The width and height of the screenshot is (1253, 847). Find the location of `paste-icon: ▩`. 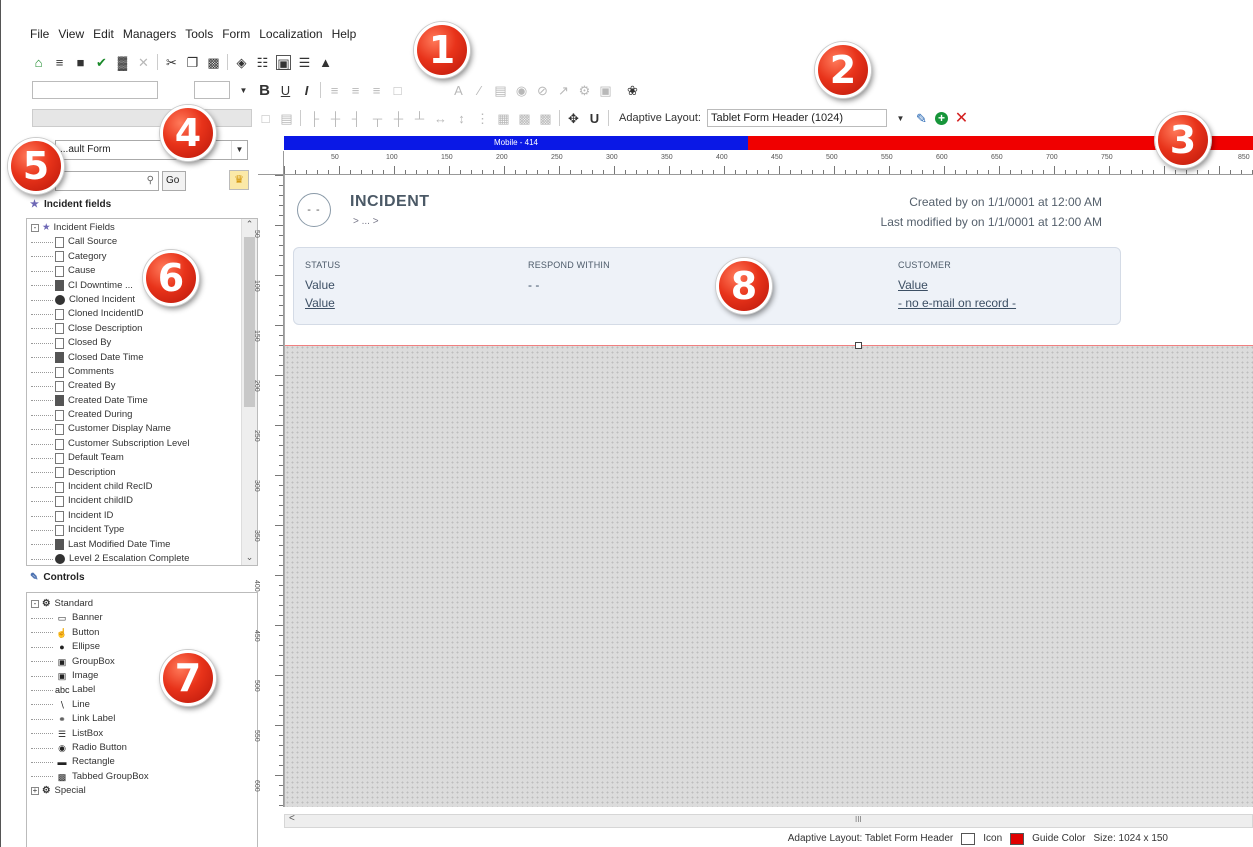

paste-icon: ▩ is located at coordinates (213, 62).